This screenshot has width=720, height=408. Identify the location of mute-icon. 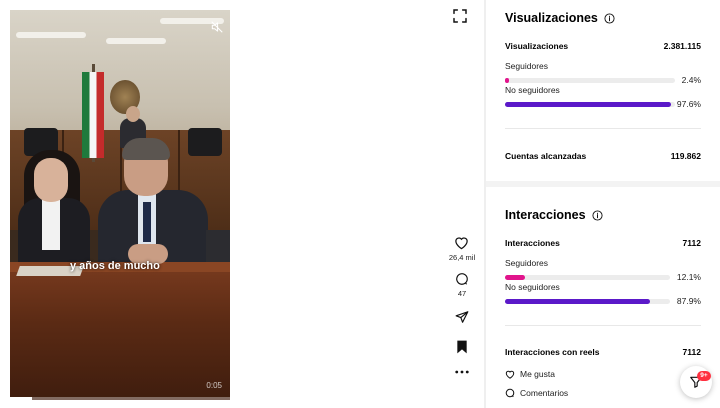
(217, 27).